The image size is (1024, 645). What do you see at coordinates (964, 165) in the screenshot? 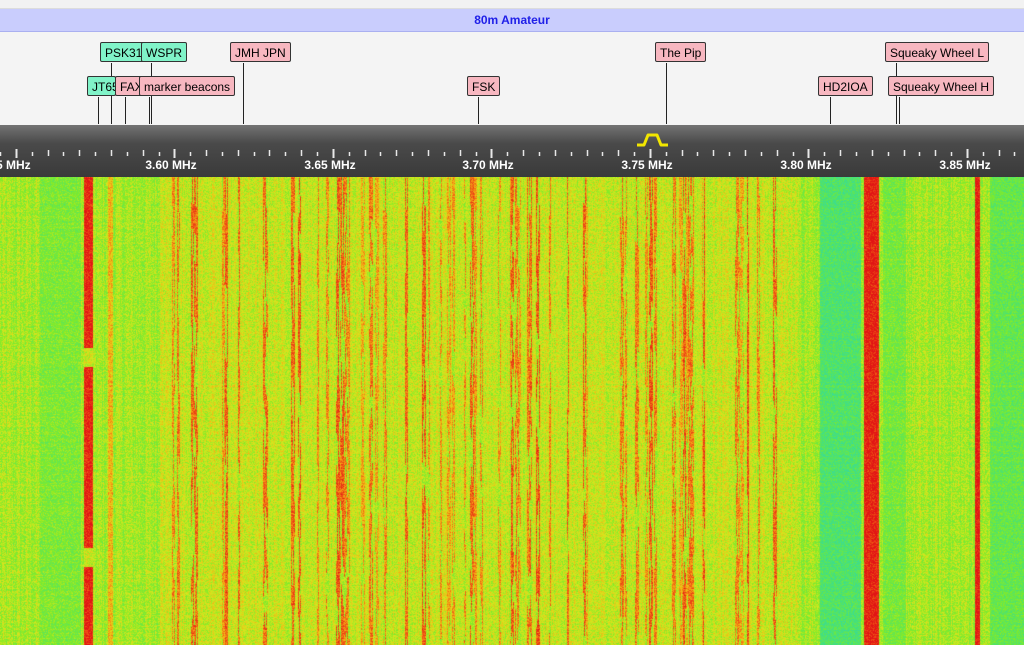
I see `tick-label: 3.85 MHz` at bounding box center [964, 165].